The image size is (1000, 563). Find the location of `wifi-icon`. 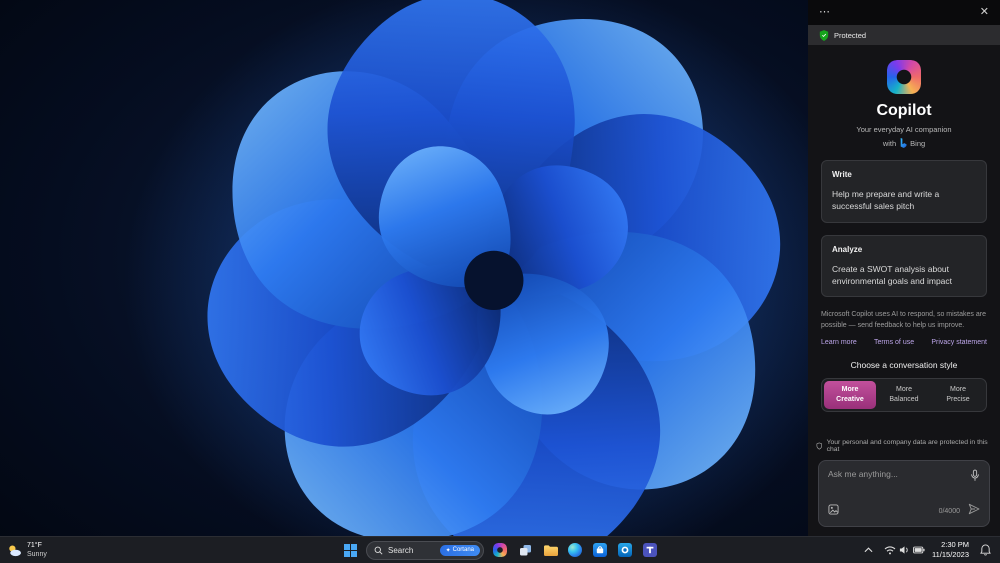

wifi-icon is located at coordinates (890, 550).